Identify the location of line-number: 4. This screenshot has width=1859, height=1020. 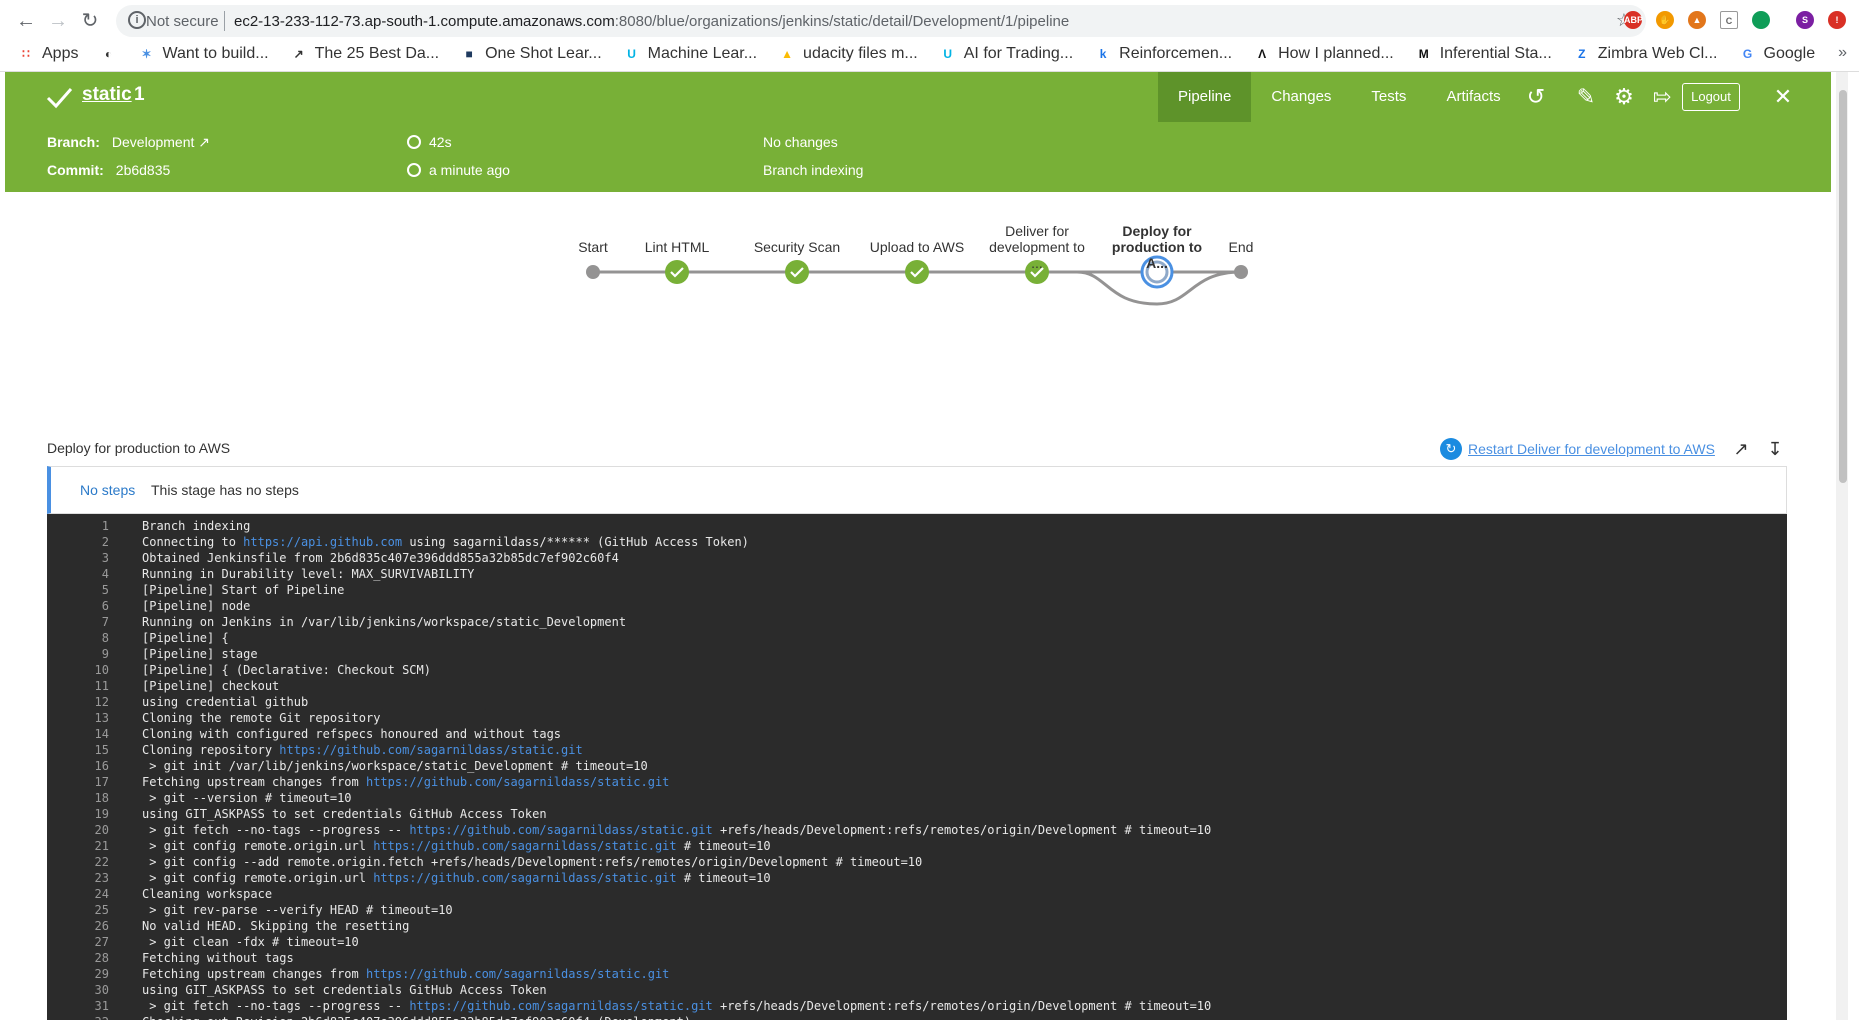
(78, 574).